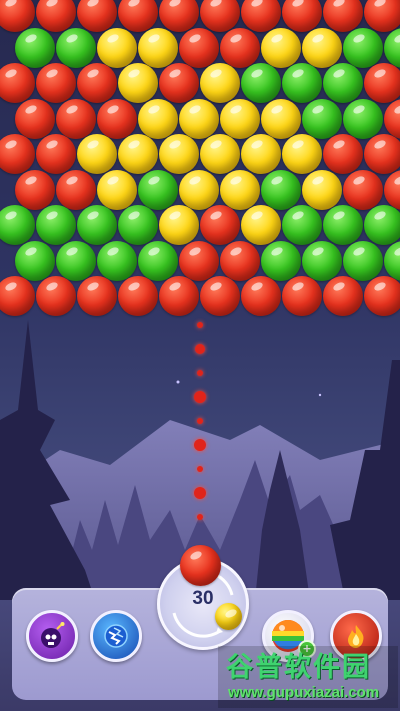 The image size is (400, 711). I want to click on lightning-booster-button, so click(116, 636).